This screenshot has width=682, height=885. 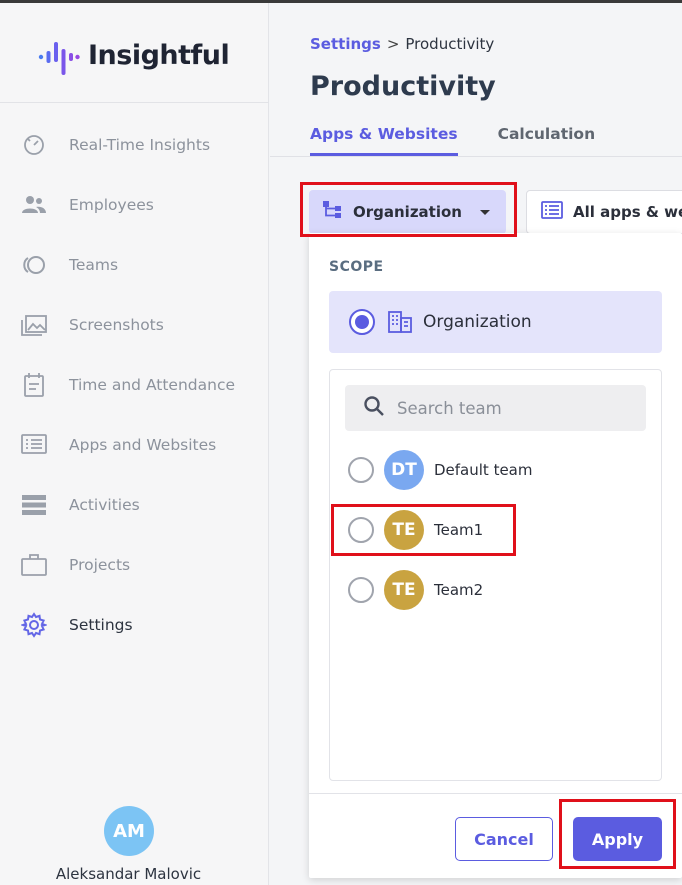 What do you see at coordinates (134, 625) in the screenshot?
I see `sidebar-item-settings: Settings` at bounding box center [134, 625].